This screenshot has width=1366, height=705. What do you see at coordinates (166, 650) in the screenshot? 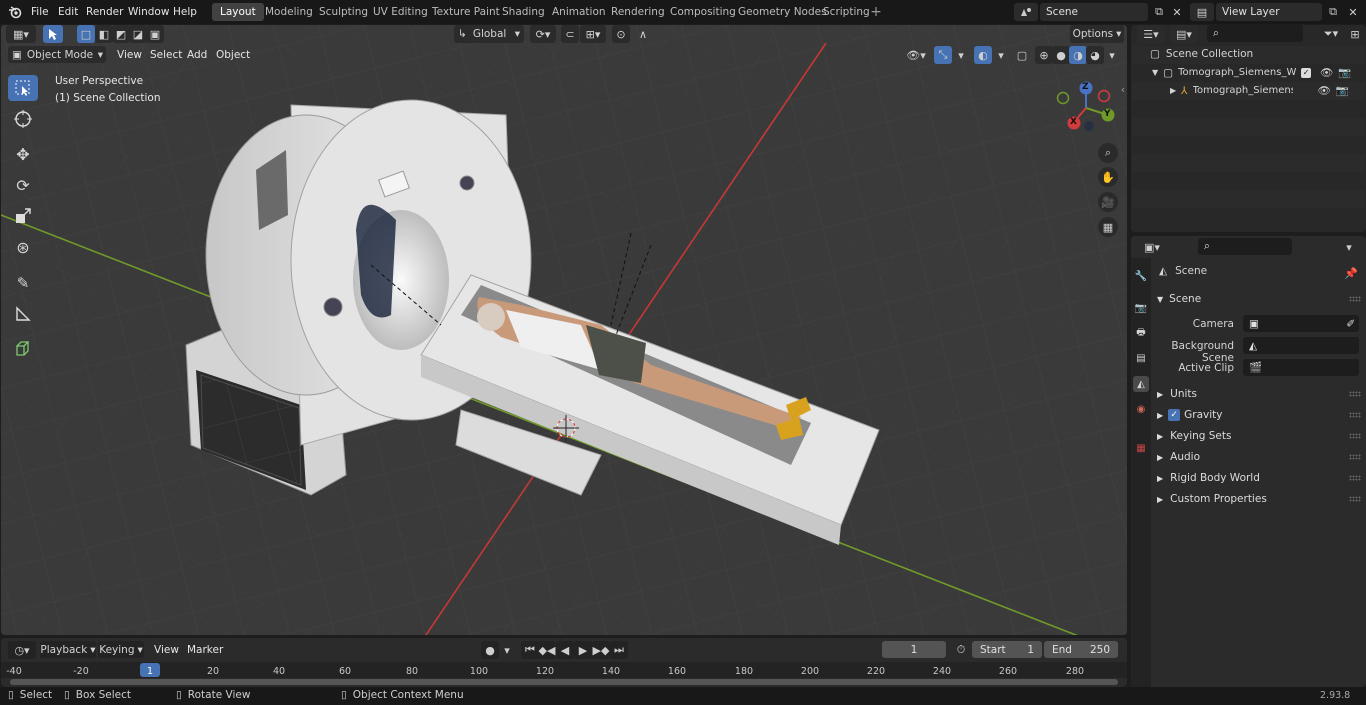
I see `timeline-menu-view: View` at bounding box center [166, 650].